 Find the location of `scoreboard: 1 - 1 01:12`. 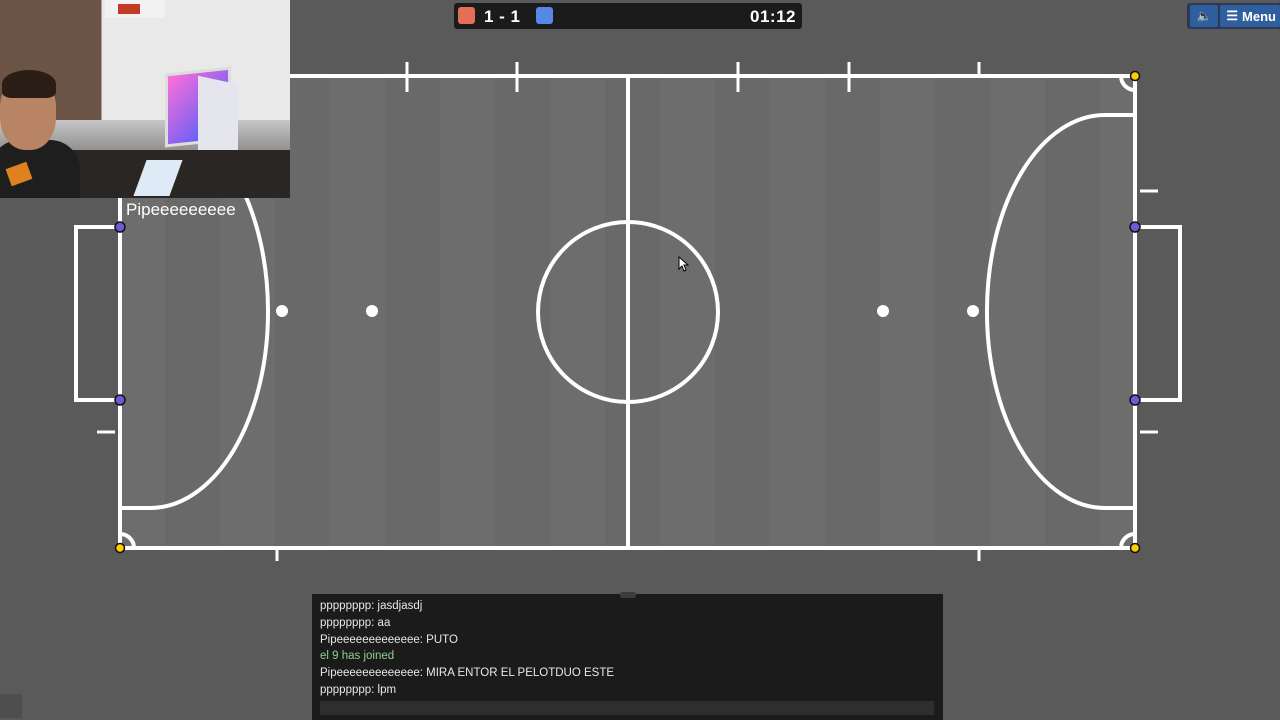

scoreboard: 1 - 1 01:12 is located at coordinates (628, 16).